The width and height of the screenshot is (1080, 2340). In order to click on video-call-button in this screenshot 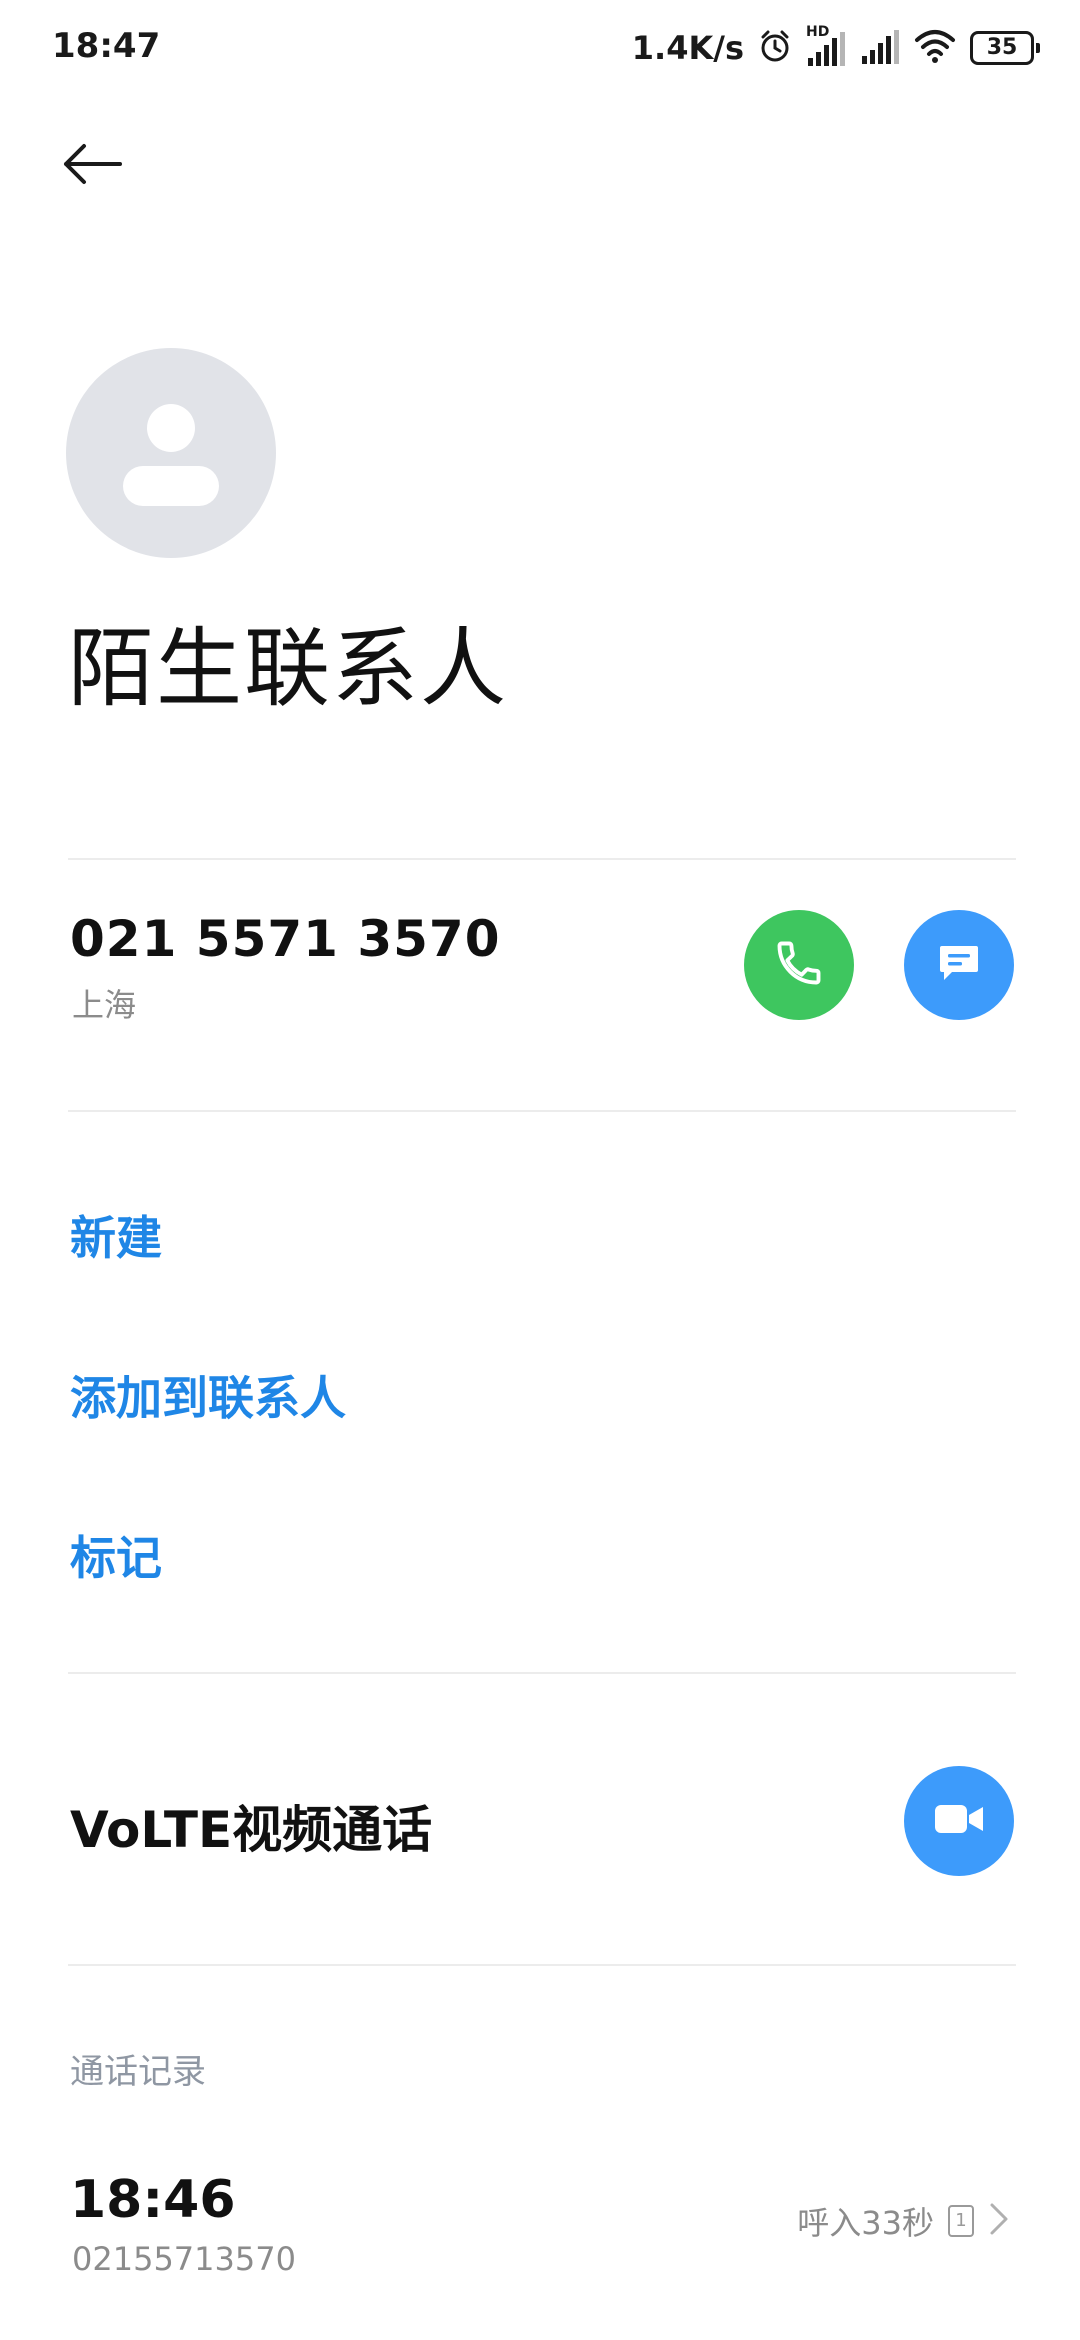, I will do `click(959, 1821)`.